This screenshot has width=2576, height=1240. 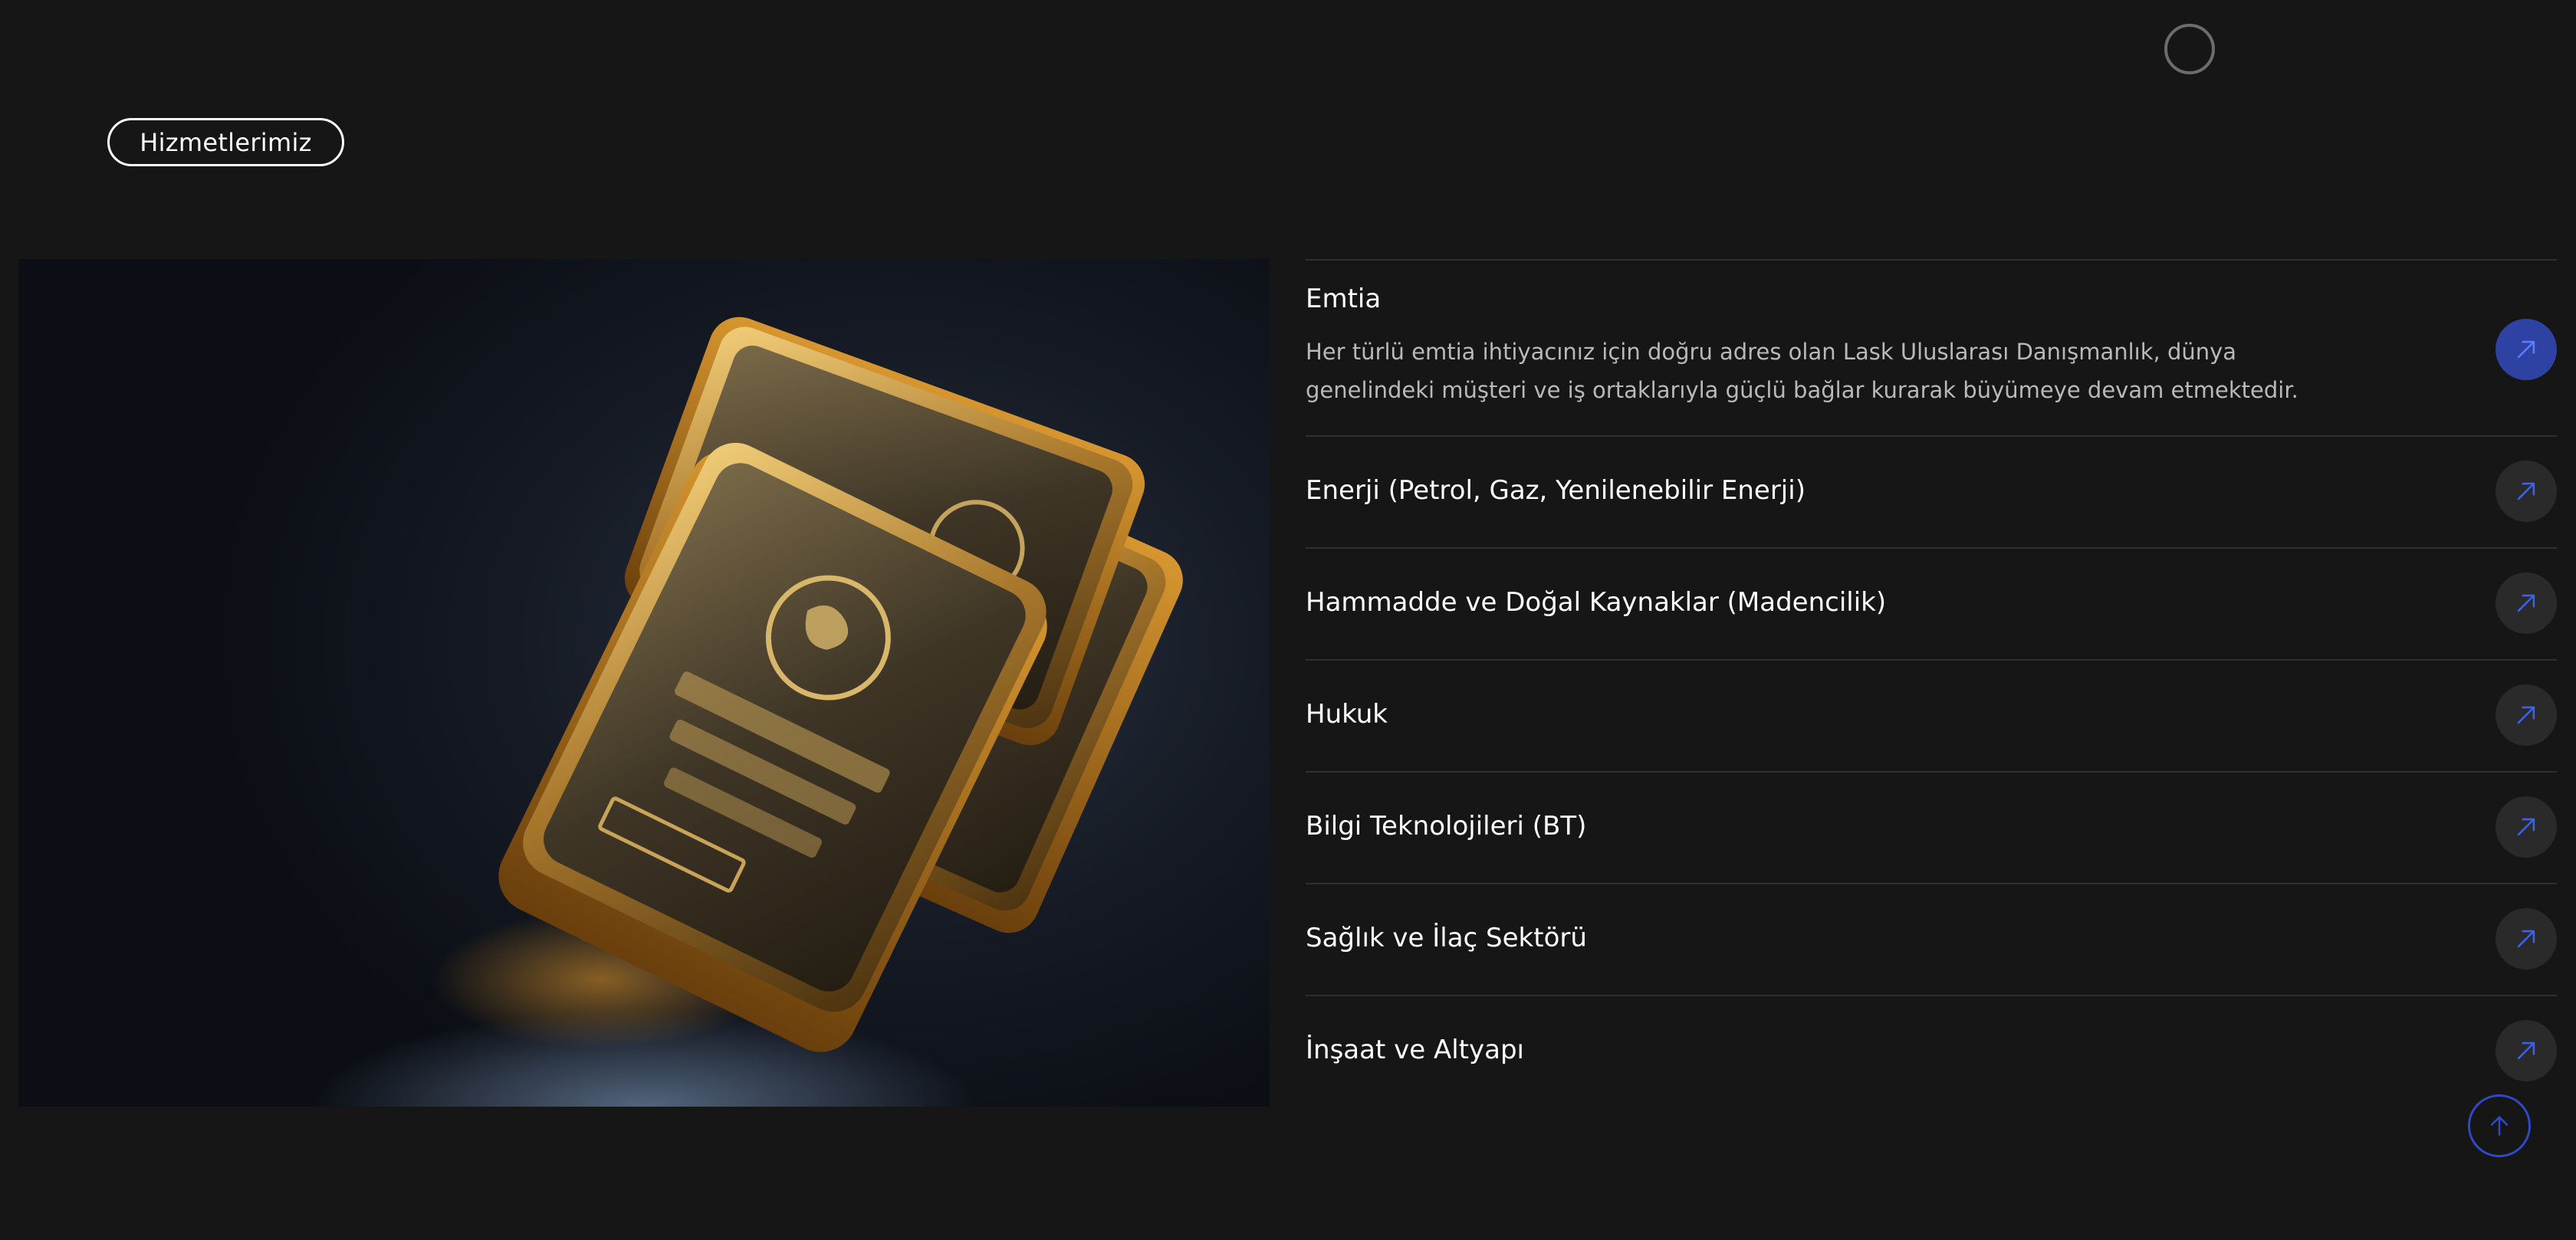 What do you see at coordinates (1932, 1051) in the screenshot?
I see `service-item-insaat: İnşaat ve Altyapı` at bounding box center [1932, 1051].